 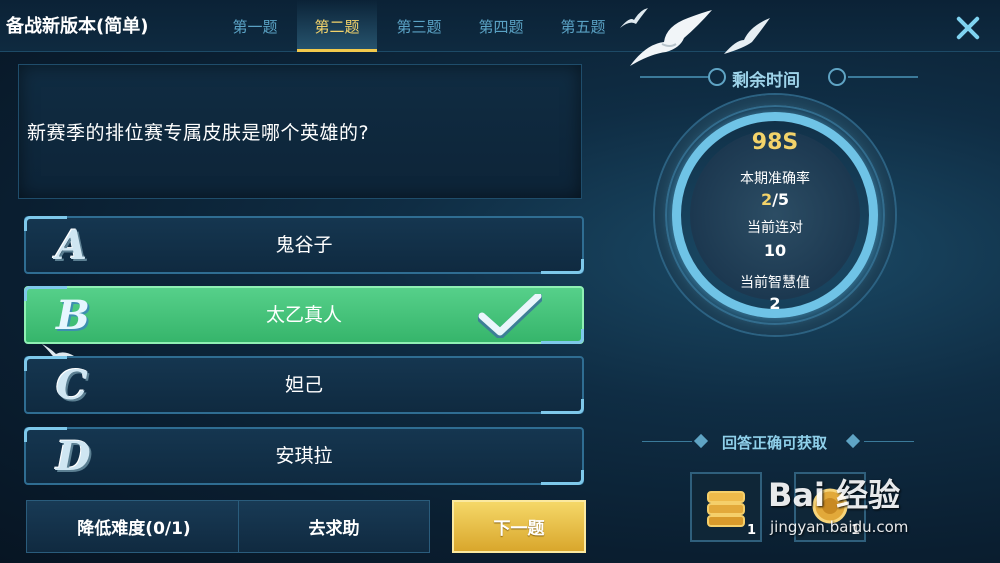 What do you see at coordinates (775, 283) in the screenshot?
I see `wisdom-label: 当前智慧值` at bounding box center [775, 283].